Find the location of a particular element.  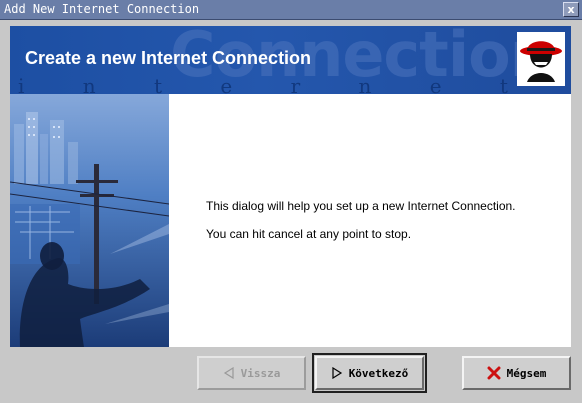

title-bar: Add New Internet Connection x is located at coordinates (291, 10).